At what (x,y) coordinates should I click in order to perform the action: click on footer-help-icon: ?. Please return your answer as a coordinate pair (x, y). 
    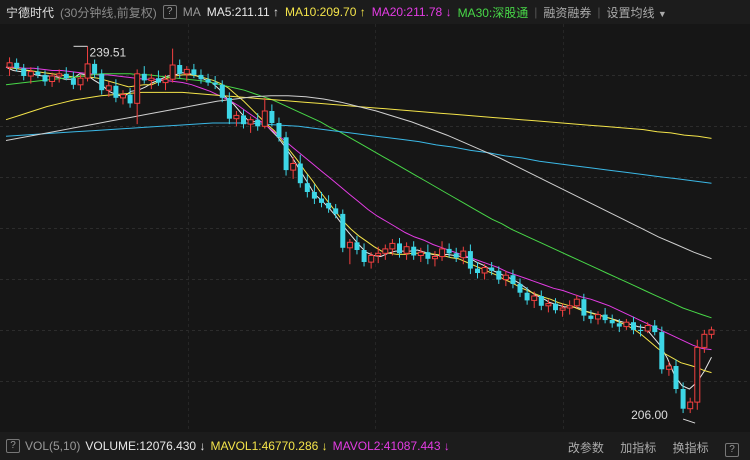
    Looking at the image, I should click on (732, 450).